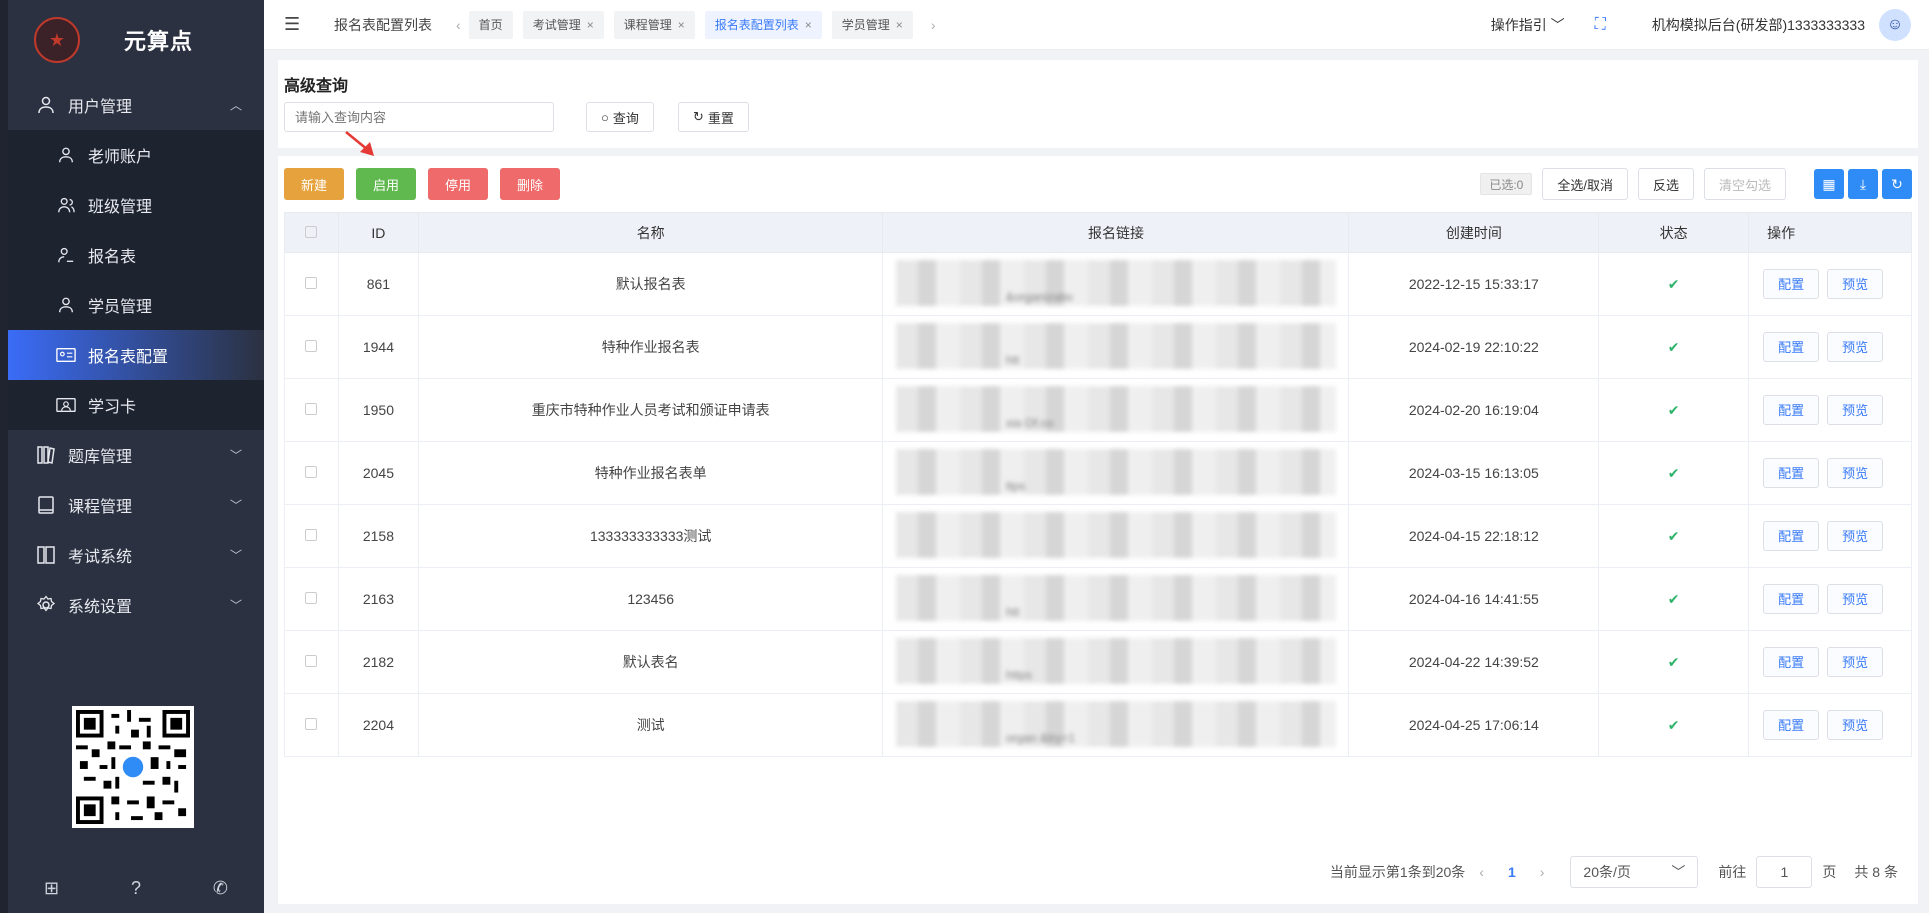  I want to click on avatar: ☺, so click(1895, 25).